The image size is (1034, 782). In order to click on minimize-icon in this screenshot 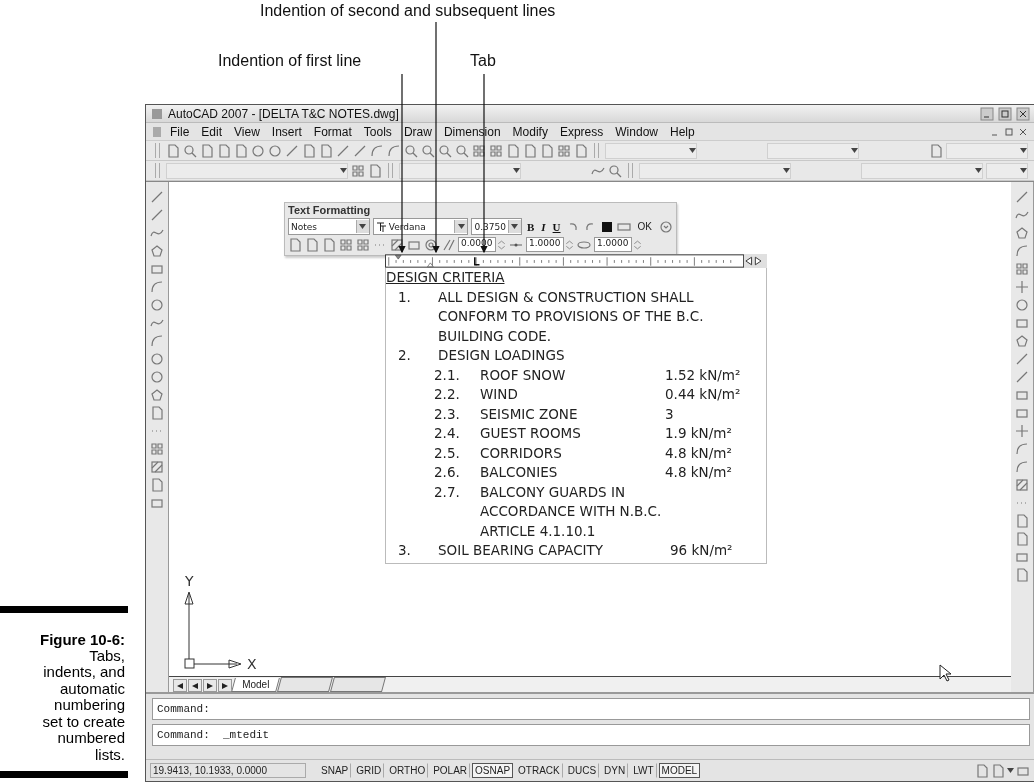, I will do `click(987, 113)`.